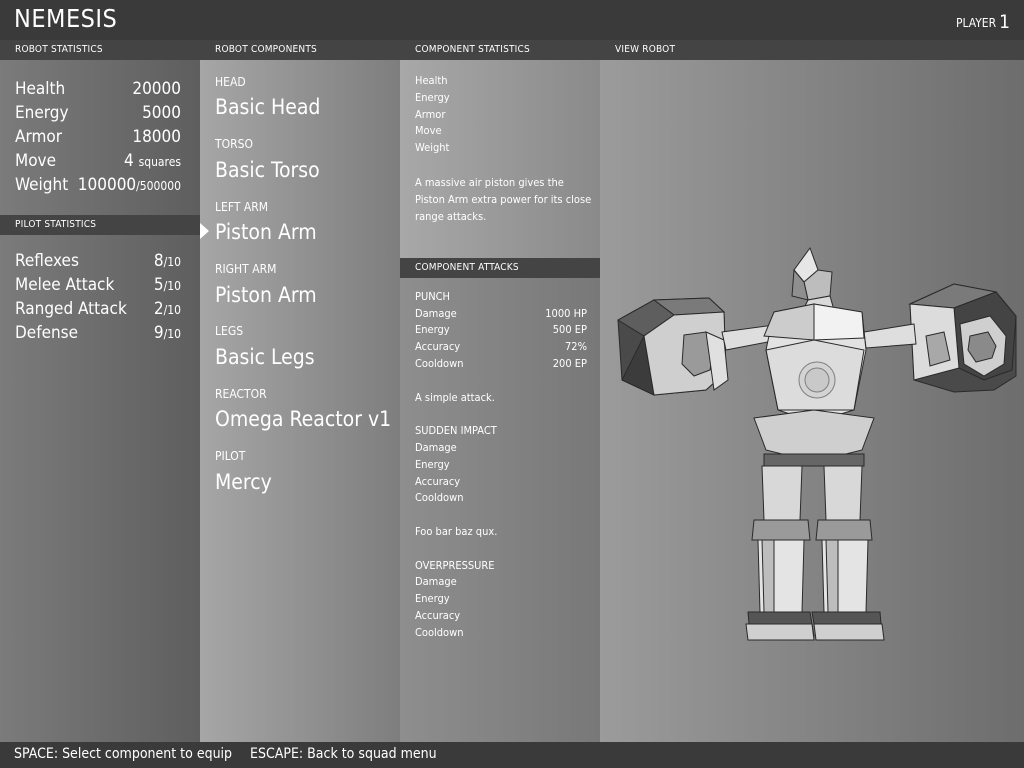 Image resolution: width=1024 pixels, height=768 pixels. I want to click on attack-stat-row: Cooldown 200 EP, so click(501, 363).